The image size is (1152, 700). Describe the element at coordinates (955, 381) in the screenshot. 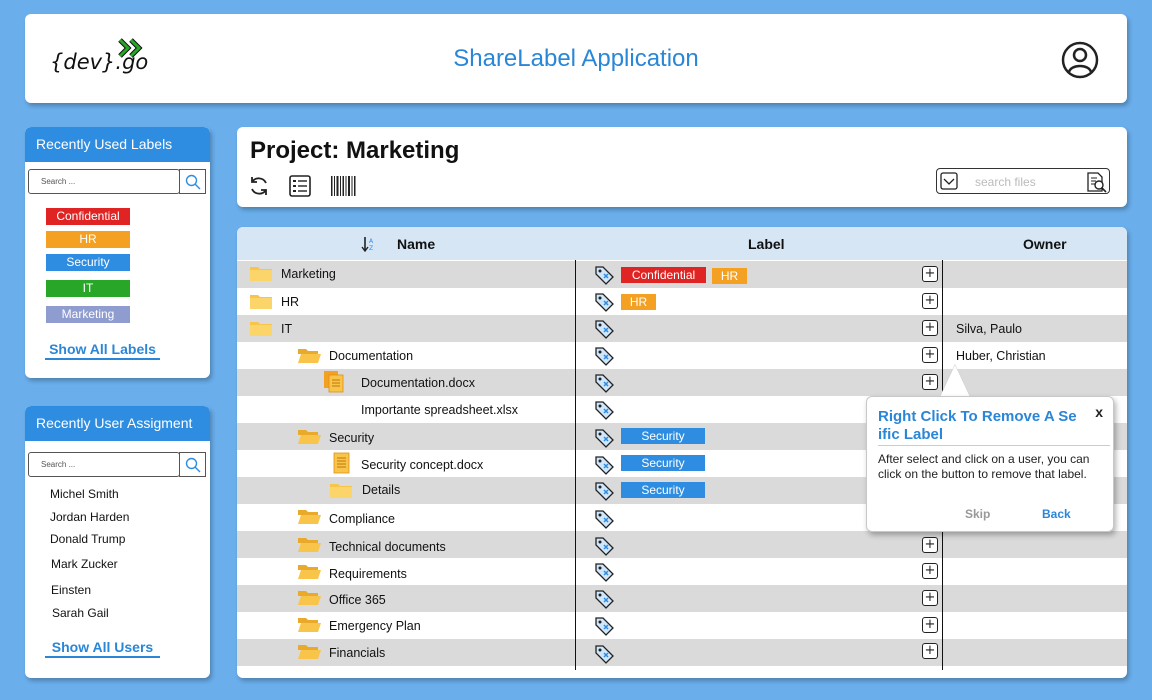

I see `tooltip-pointer` at that location.